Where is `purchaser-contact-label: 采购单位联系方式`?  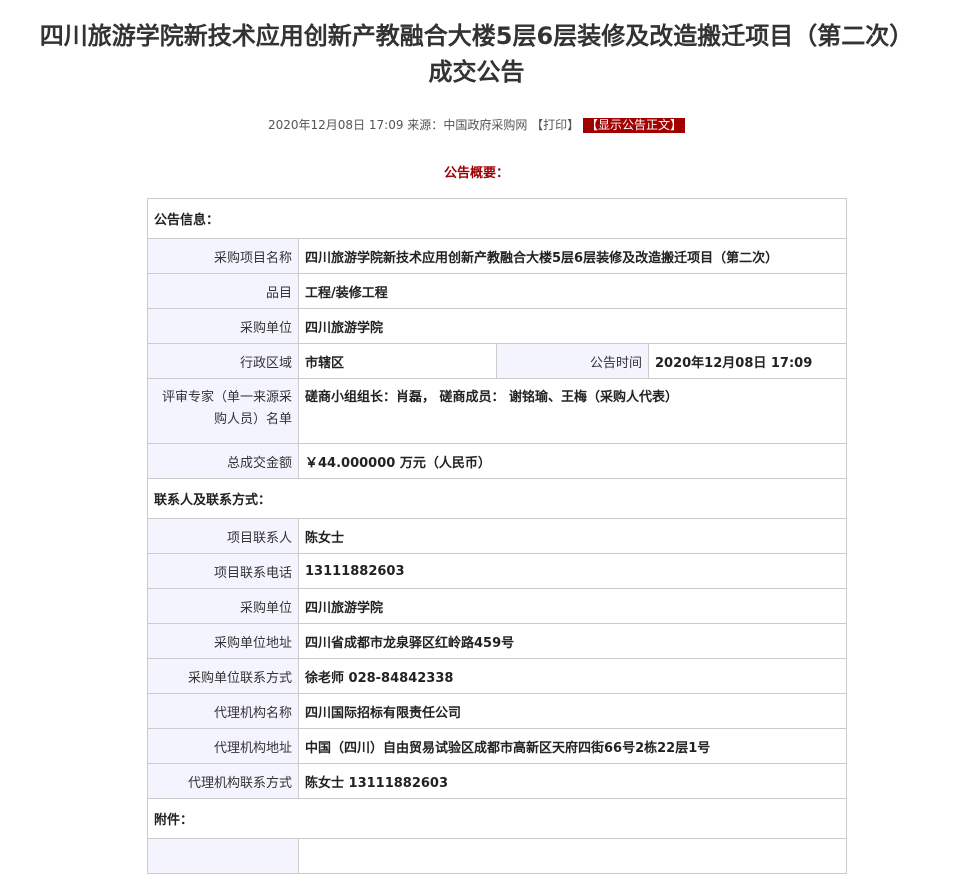
purchaser-contact-label: 采购单位联系方式 is located at coordinates (223, 676).